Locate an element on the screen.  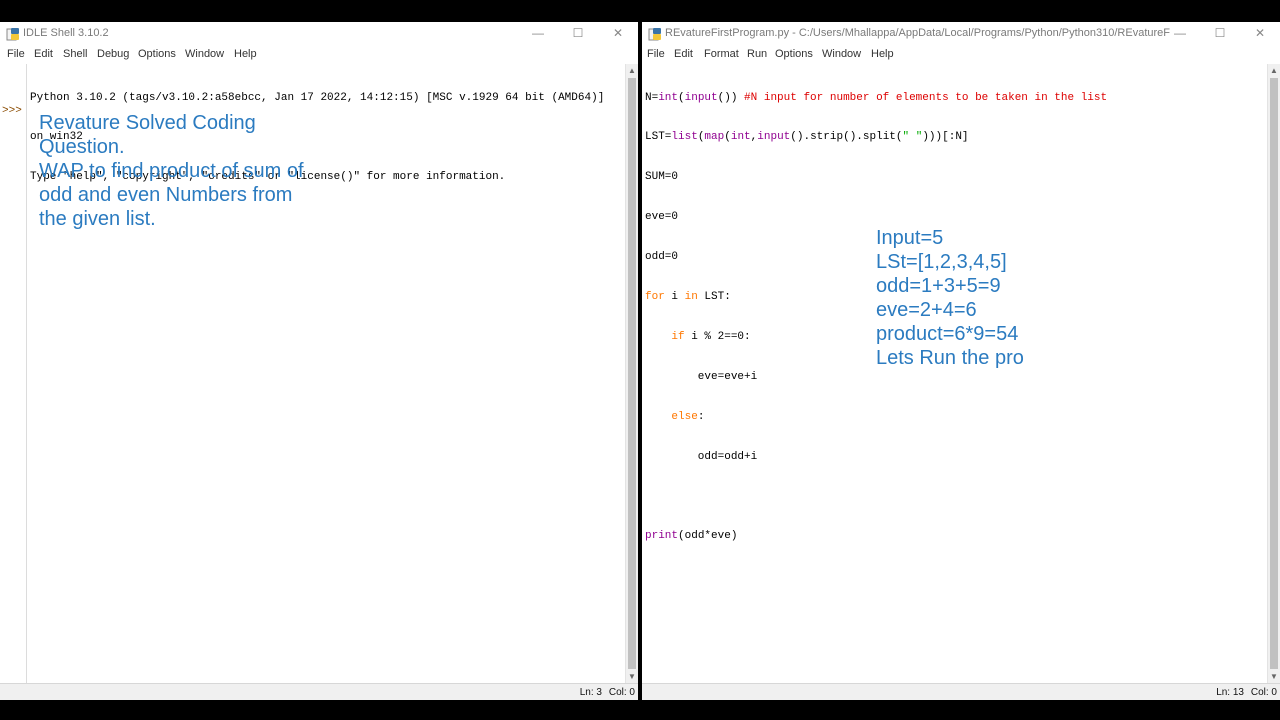
editor-statusbar: Ln: 13 Col: 0 is located at coordinates (961, 691).